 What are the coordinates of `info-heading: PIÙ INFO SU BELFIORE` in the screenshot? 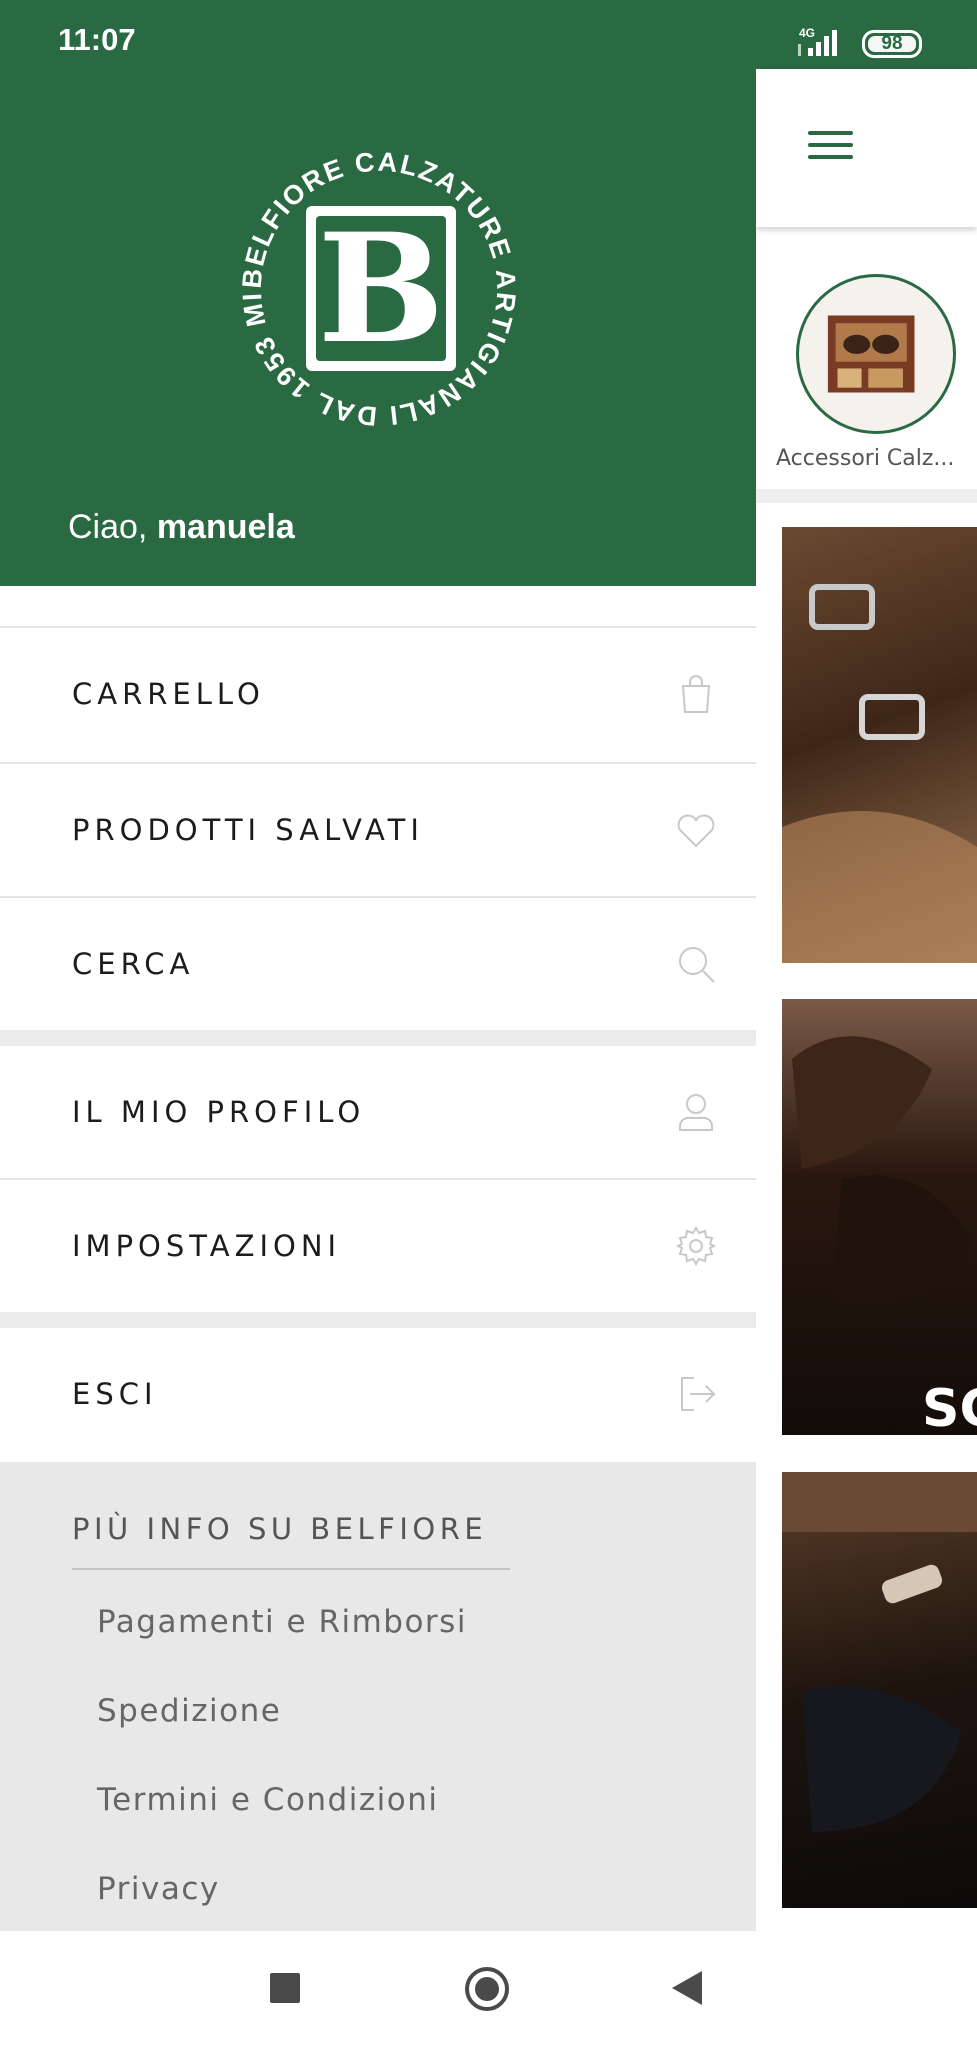 It's located at (280, 1529).